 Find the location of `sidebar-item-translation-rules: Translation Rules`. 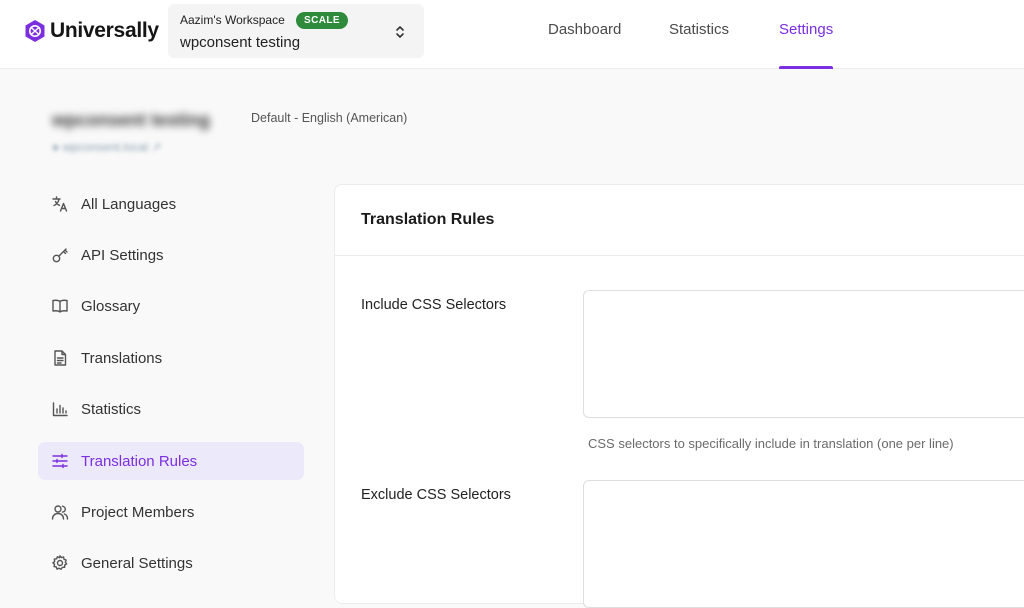

sidebar-item-translation-rules: Translation Rules is located at coordinates (171, 461).